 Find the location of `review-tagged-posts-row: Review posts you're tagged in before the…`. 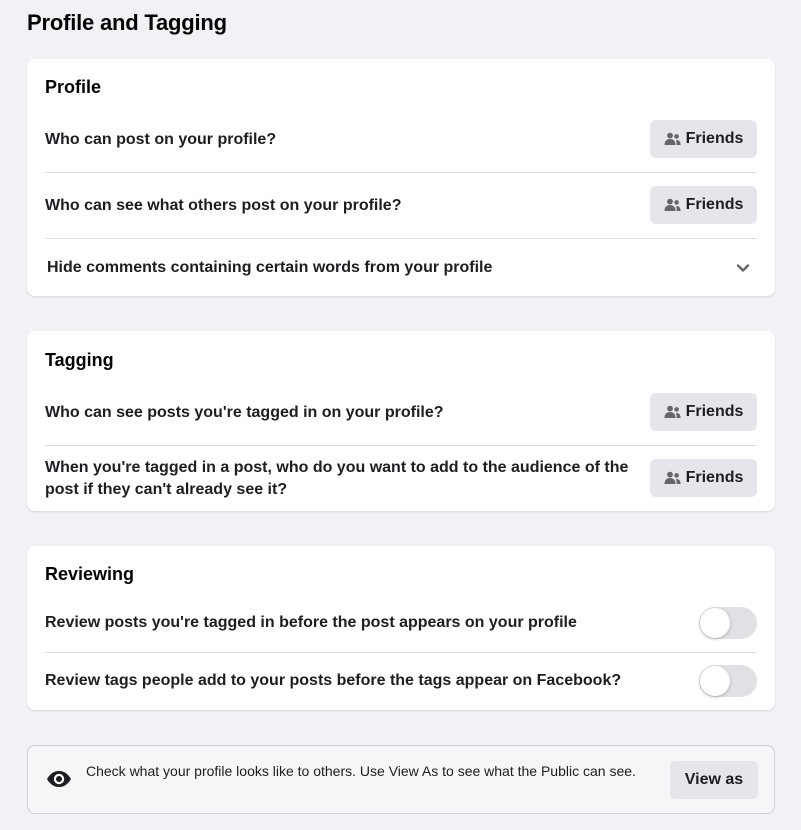

review-tagged-posts-row: Review posts you're tagged in before the… is located at coordinates (401, 623).